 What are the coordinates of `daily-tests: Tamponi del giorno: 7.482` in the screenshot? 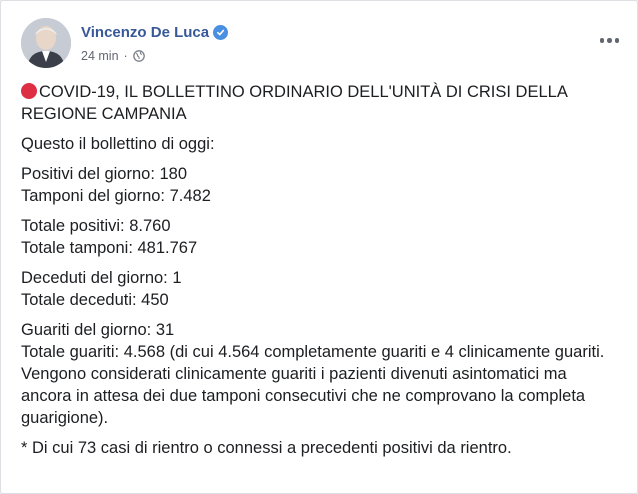 It's located at (116, 196).